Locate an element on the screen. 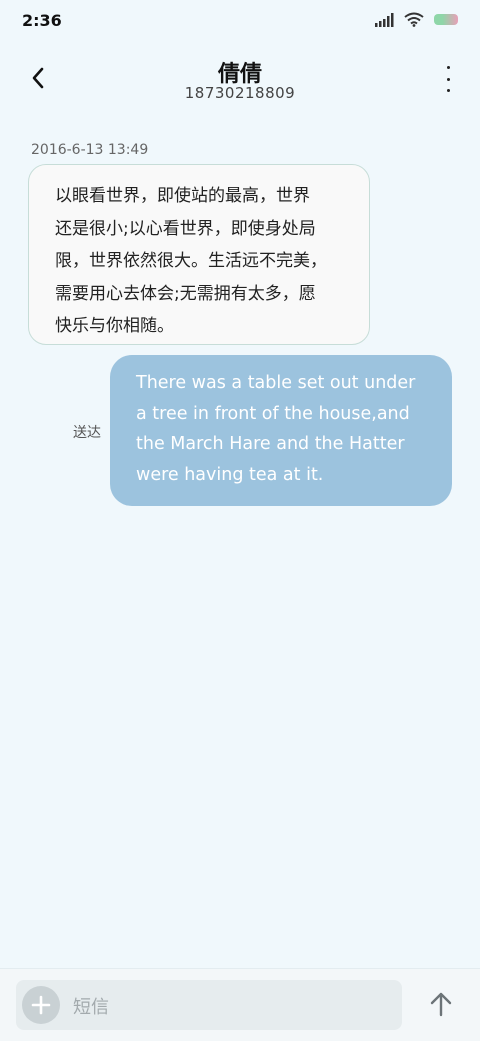 The width and height of the screenshot is (480, 1041). incoming-message-line: 快乐与你相随。 is located at coordinates (114, 326).